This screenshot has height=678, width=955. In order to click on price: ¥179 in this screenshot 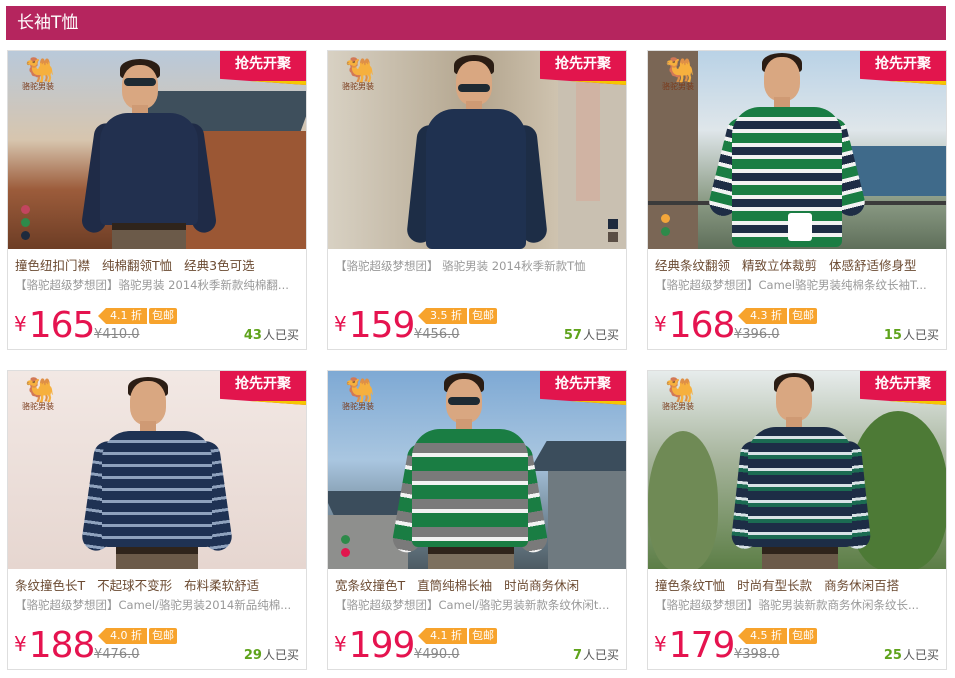, I will do `click(694, 645)`.